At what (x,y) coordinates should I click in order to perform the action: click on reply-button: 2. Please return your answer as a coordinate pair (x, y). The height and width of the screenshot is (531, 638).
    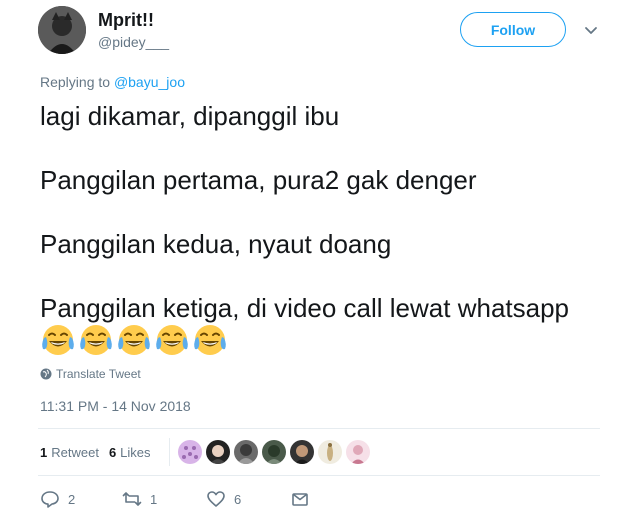
    Looking at the image, I should click on (81, 499).